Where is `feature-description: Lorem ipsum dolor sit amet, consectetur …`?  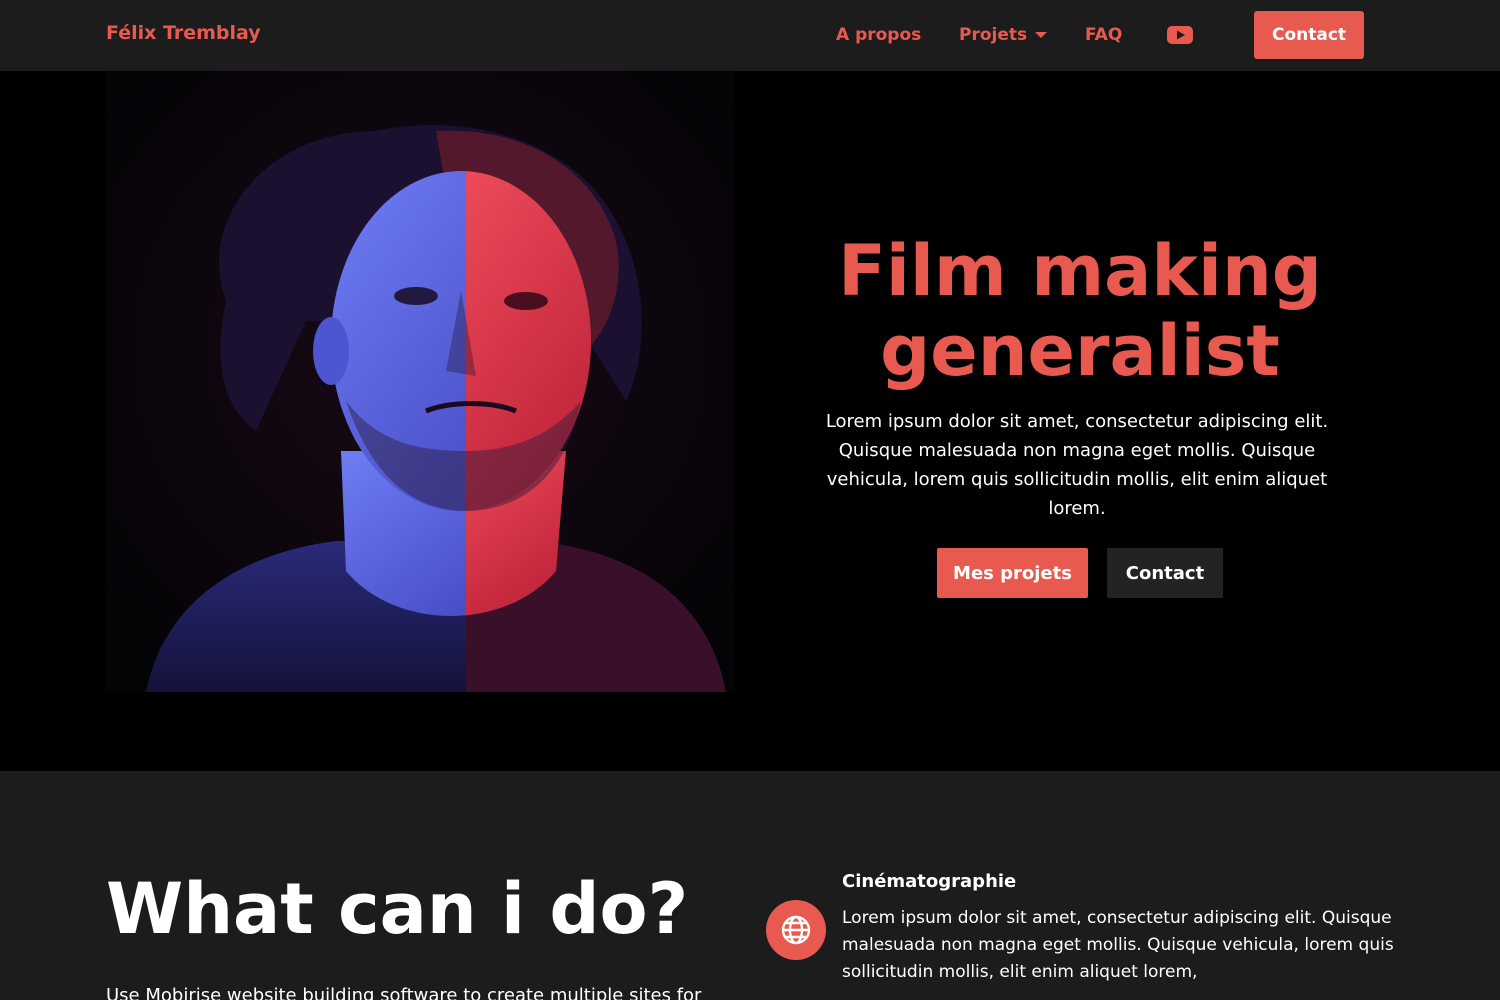
feature-description: Lorem ipsum dolor sit amet, consectetur … is located at coordinates (1118, 945).